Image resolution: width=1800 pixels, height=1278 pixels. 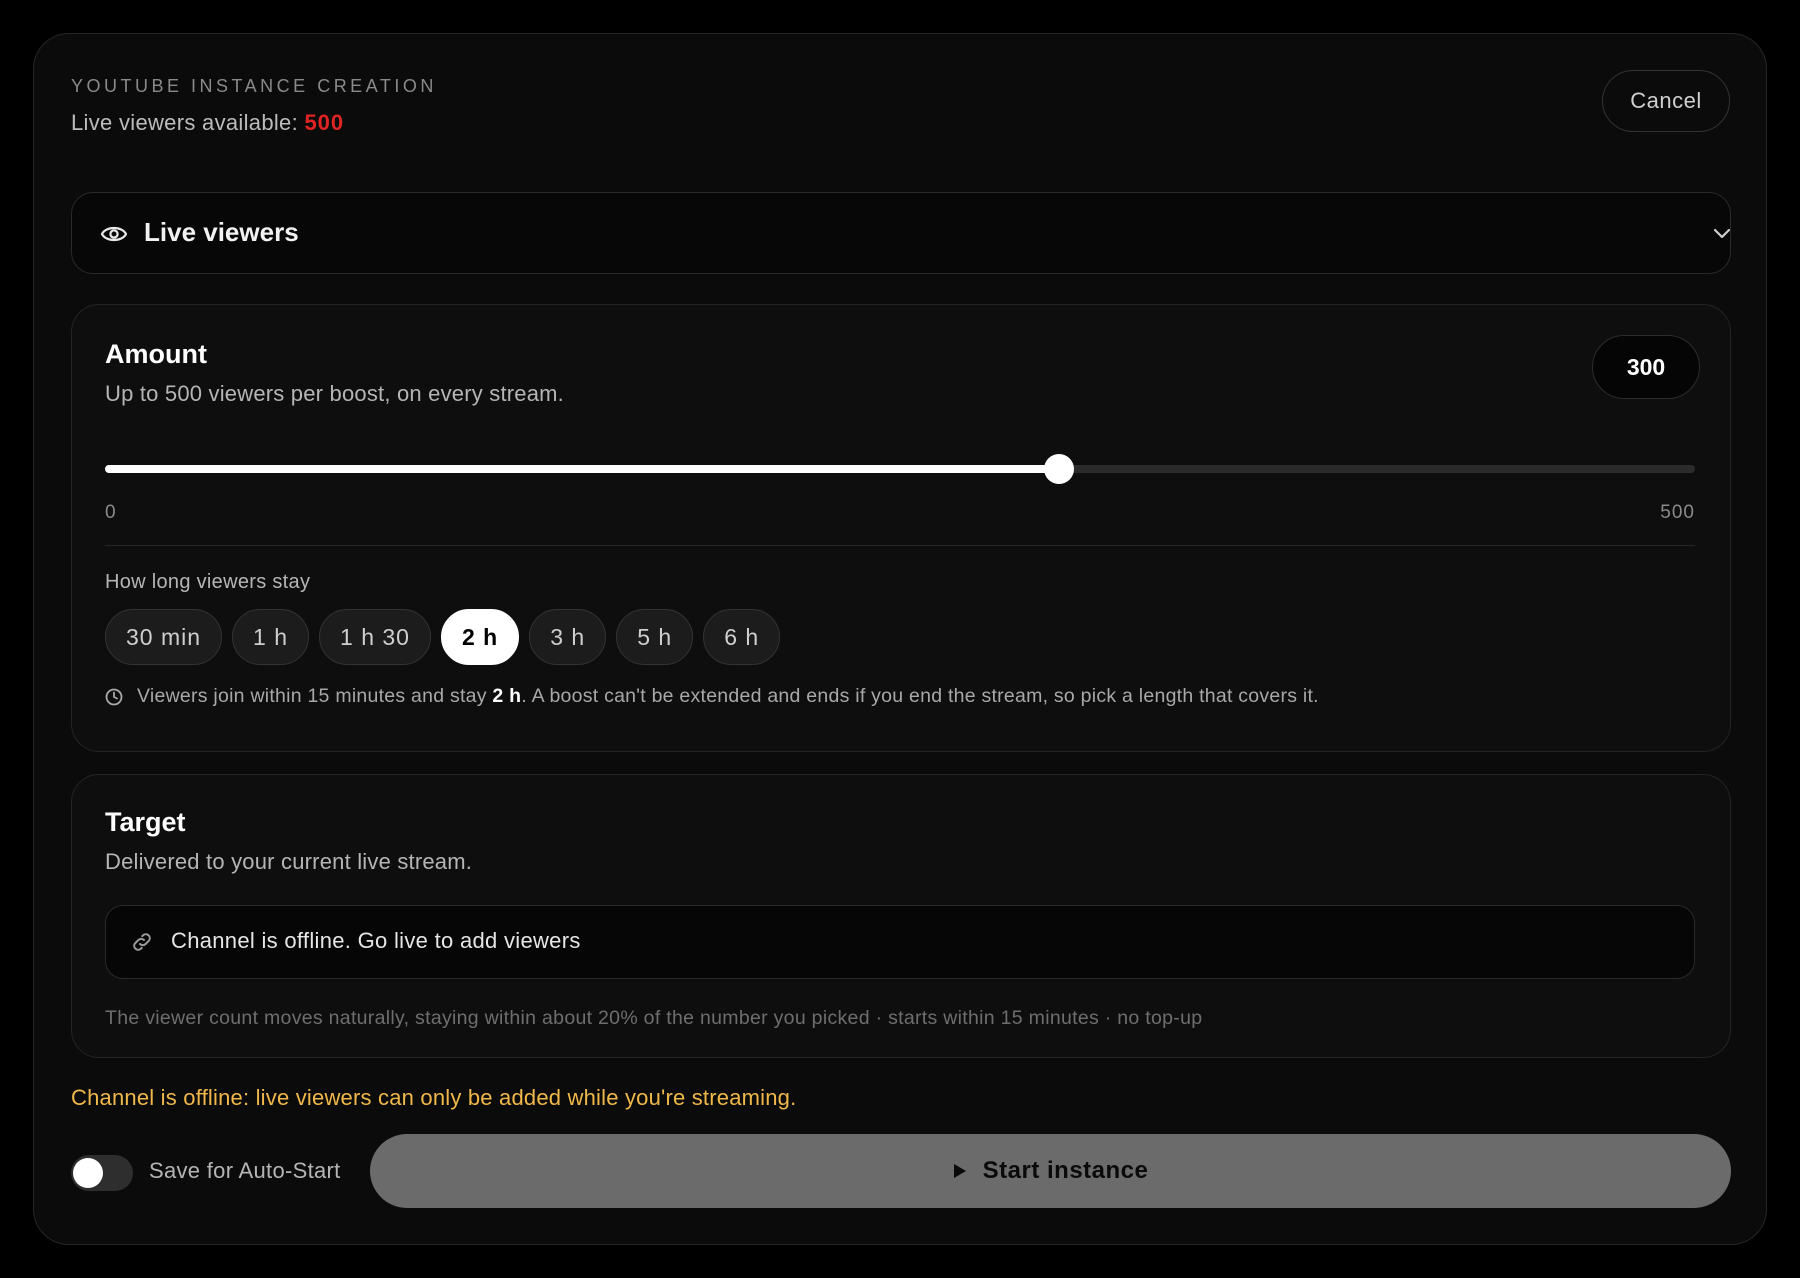 What do you see at coordinates (142, 942) in the screenshot?
I see `link-icon` at bounding box center [142, 942].